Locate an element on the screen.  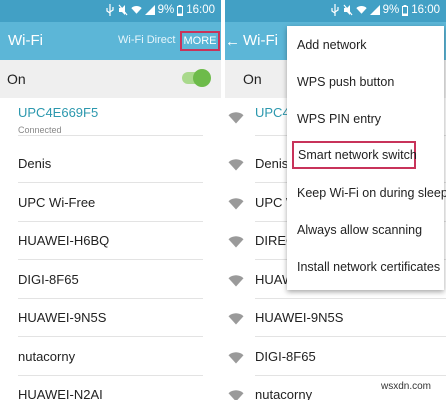
menu-item-label: Smart network switch is located at coordinates (357, 155).